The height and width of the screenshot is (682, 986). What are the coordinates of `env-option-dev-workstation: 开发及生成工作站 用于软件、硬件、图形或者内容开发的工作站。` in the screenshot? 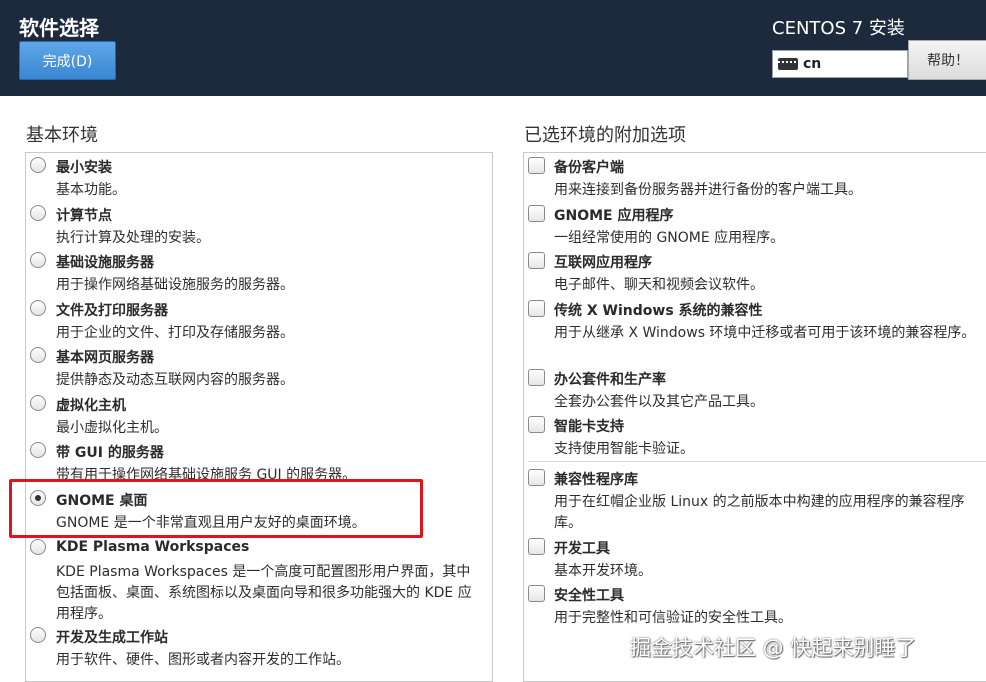 It's located at (259, 647).